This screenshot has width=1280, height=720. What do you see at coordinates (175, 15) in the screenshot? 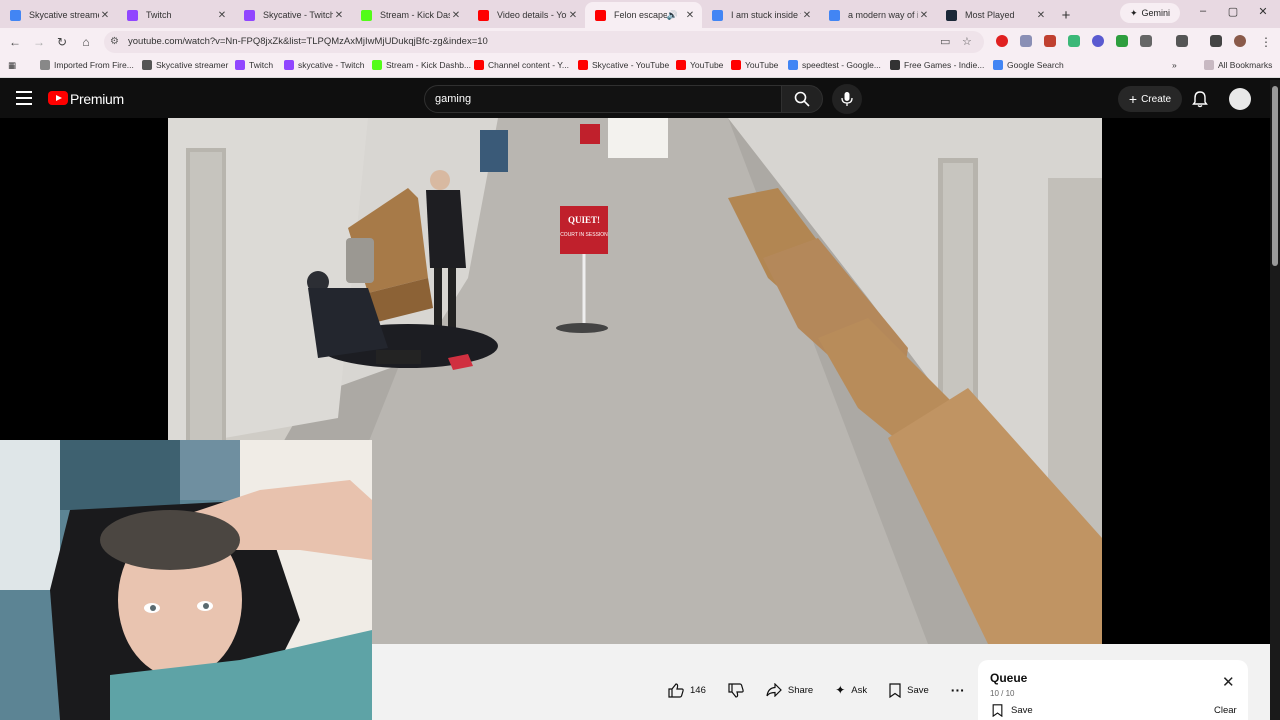
I see `browser-tab: Twitch ✕` at bounding box center [175, 15].